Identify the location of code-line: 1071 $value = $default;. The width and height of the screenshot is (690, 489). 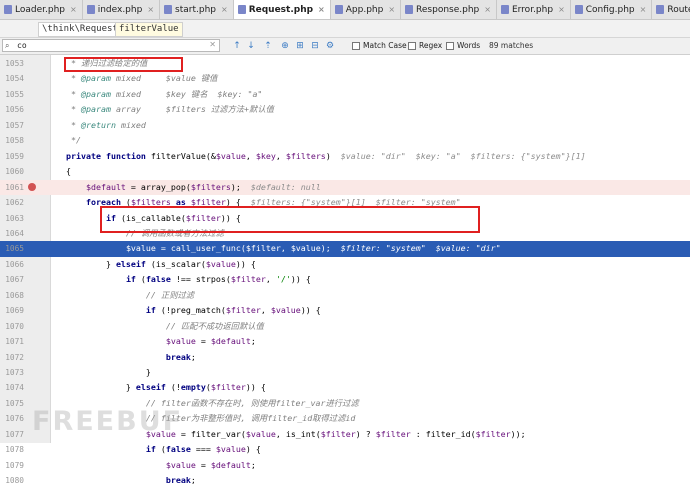
(345, 341).